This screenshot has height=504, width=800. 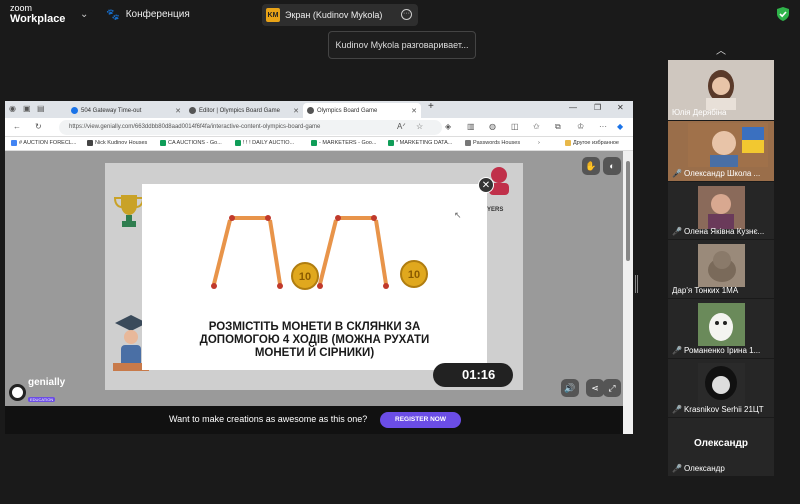 What do you see at coordinates (628, 292) in the screenshot?
I see `page-scrollbar` at bounding box center [628, 292].